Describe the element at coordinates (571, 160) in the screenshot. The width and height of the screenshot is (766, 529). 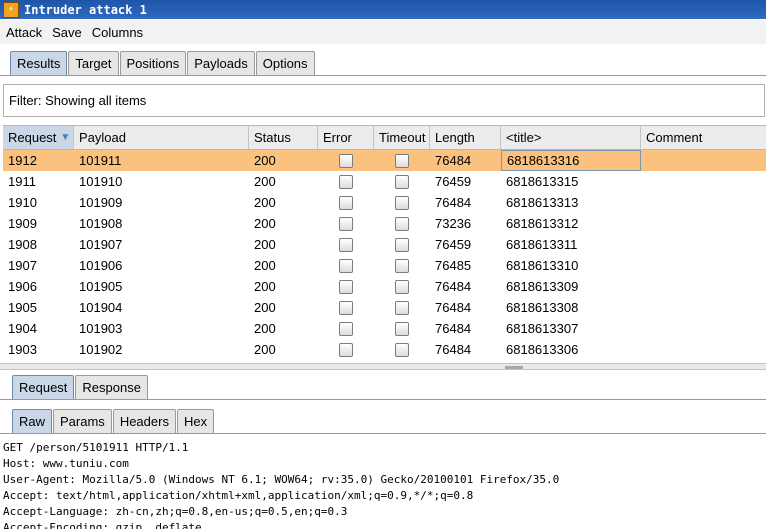
I see `cell-title: 6818613316` at that location.